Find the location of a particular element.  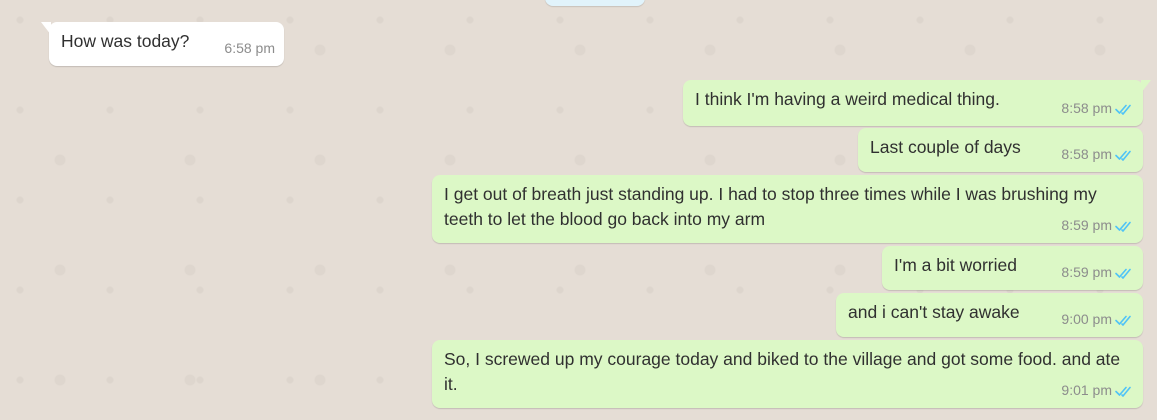

message-bubble-outgoing: I'm a bit worried 8:59 pm is located at coordinates (1012, 268).